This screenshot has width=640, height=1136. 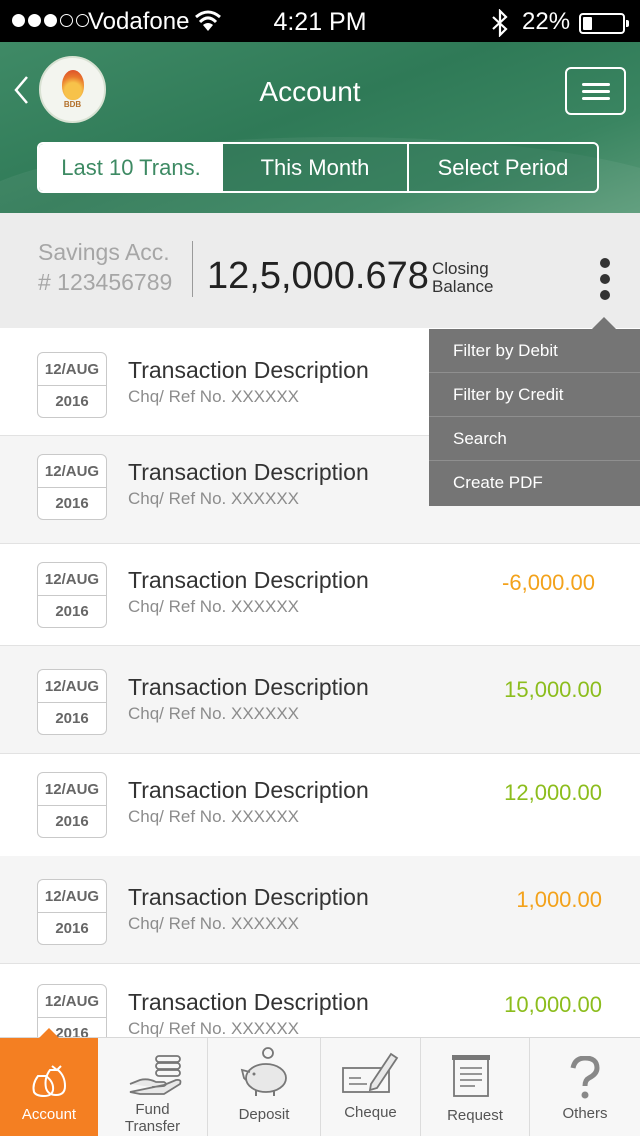 I want to click on transaction-amount: 15,000.00, so click(x=553, y=689).